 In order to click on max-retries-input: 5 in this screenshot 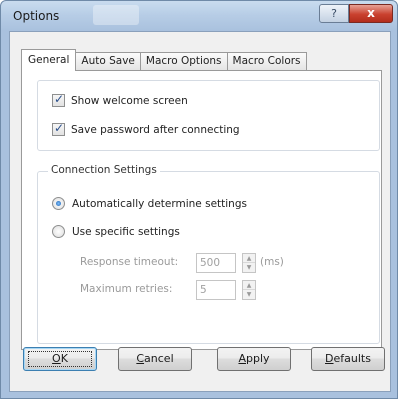, I will do `click(216, 290)`.